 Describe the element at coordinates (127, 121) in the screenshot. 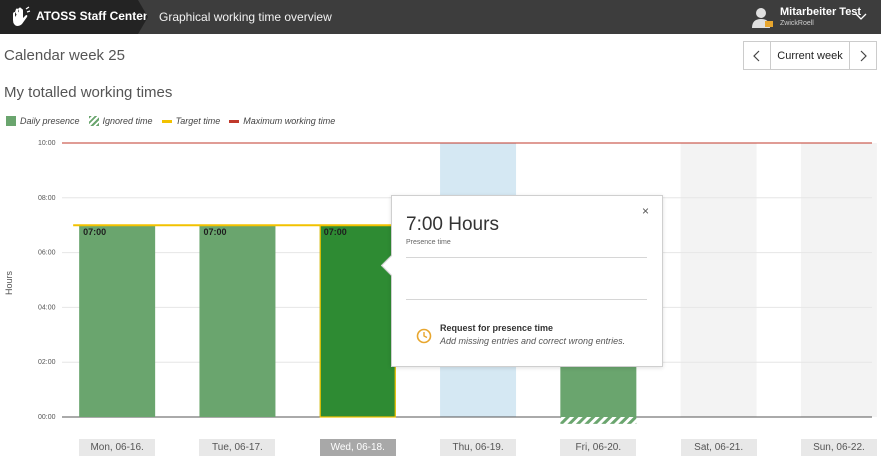

I see `legend-label: Ignored time` at that location.